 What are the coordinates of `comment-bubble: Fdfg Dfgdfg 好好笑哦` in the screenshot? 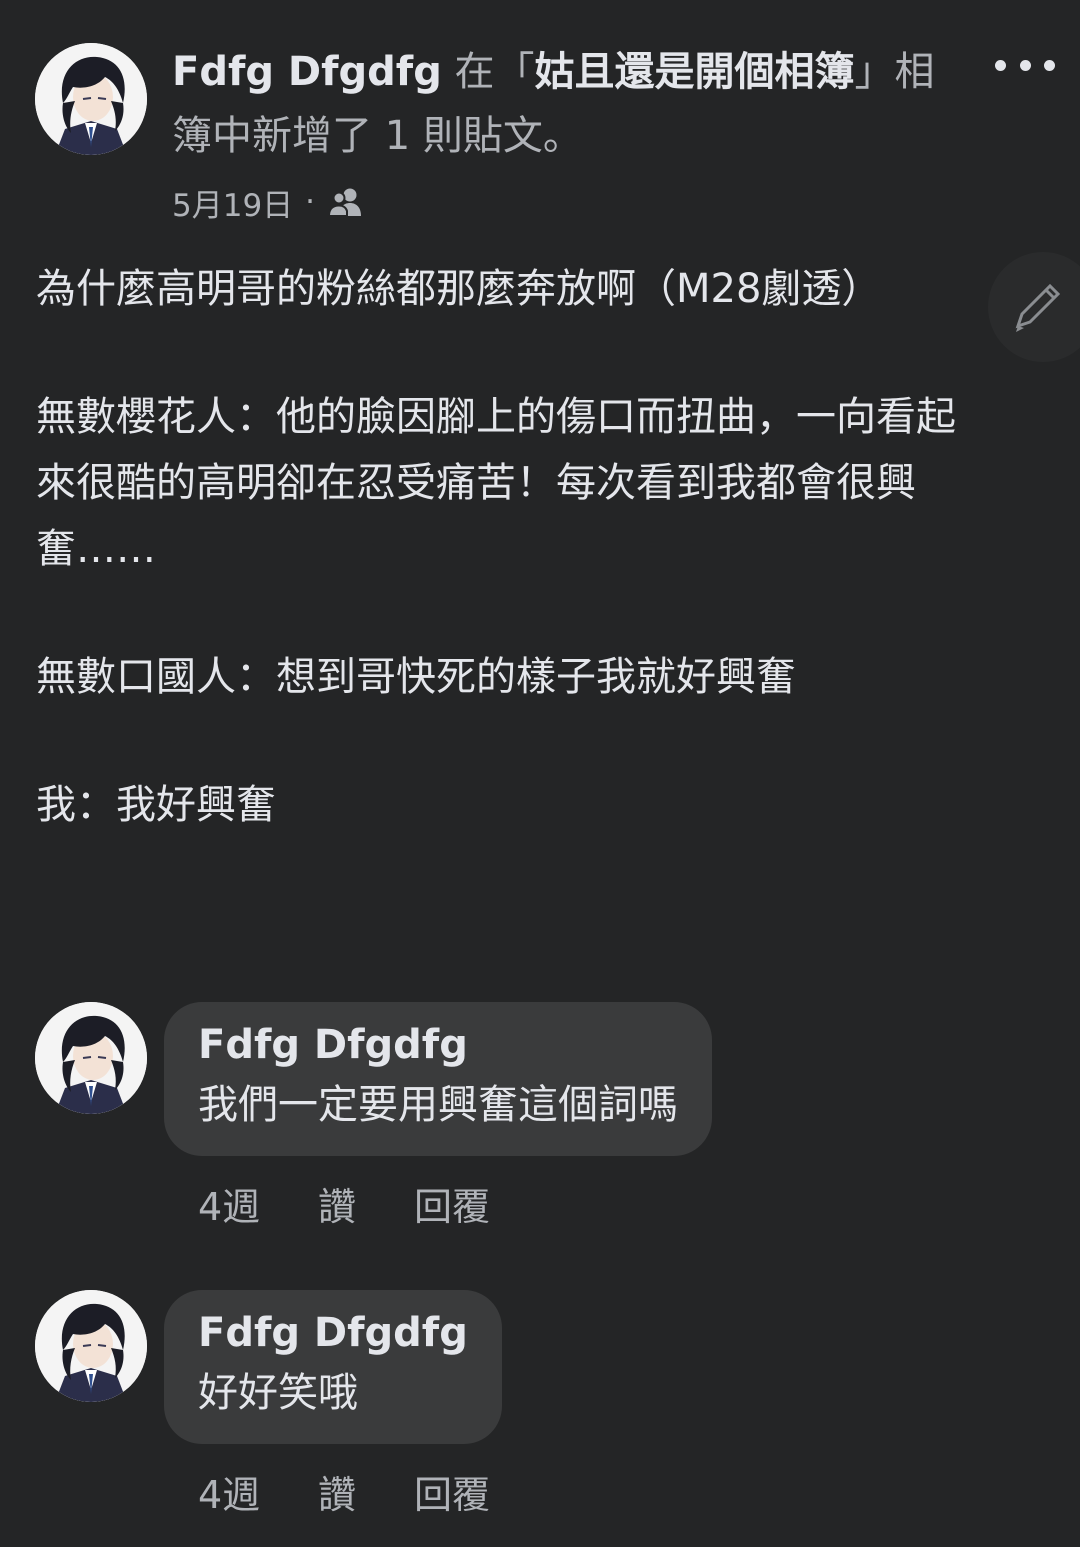 It's located at (333, 1367).